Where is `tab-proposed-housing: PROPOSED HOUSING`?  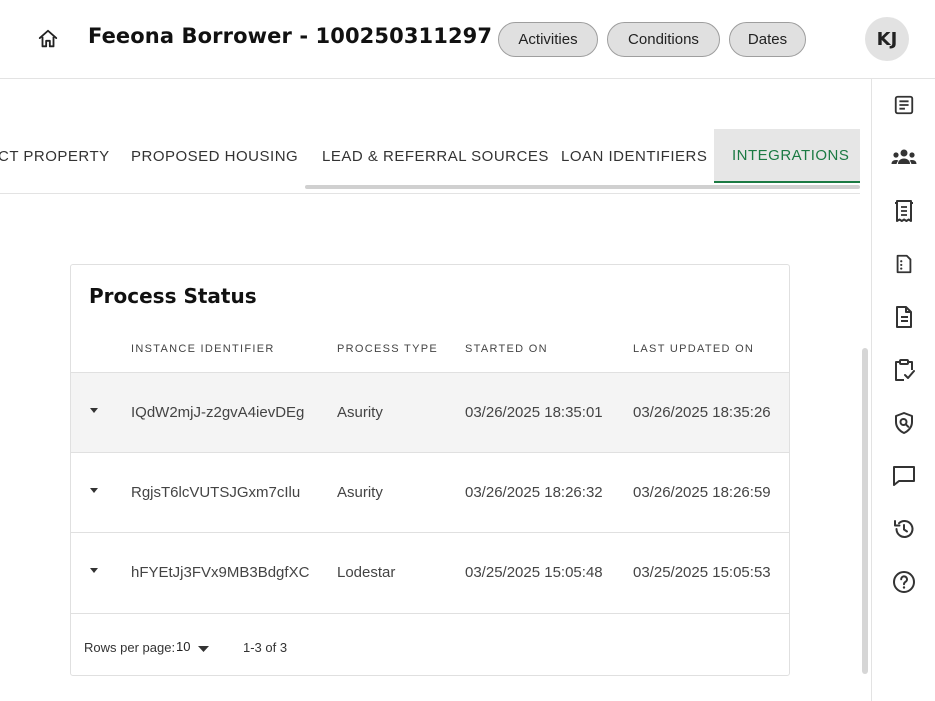
tab-proposed-housing: PROPOSED HOUSING is located at coordinates (214, 156).